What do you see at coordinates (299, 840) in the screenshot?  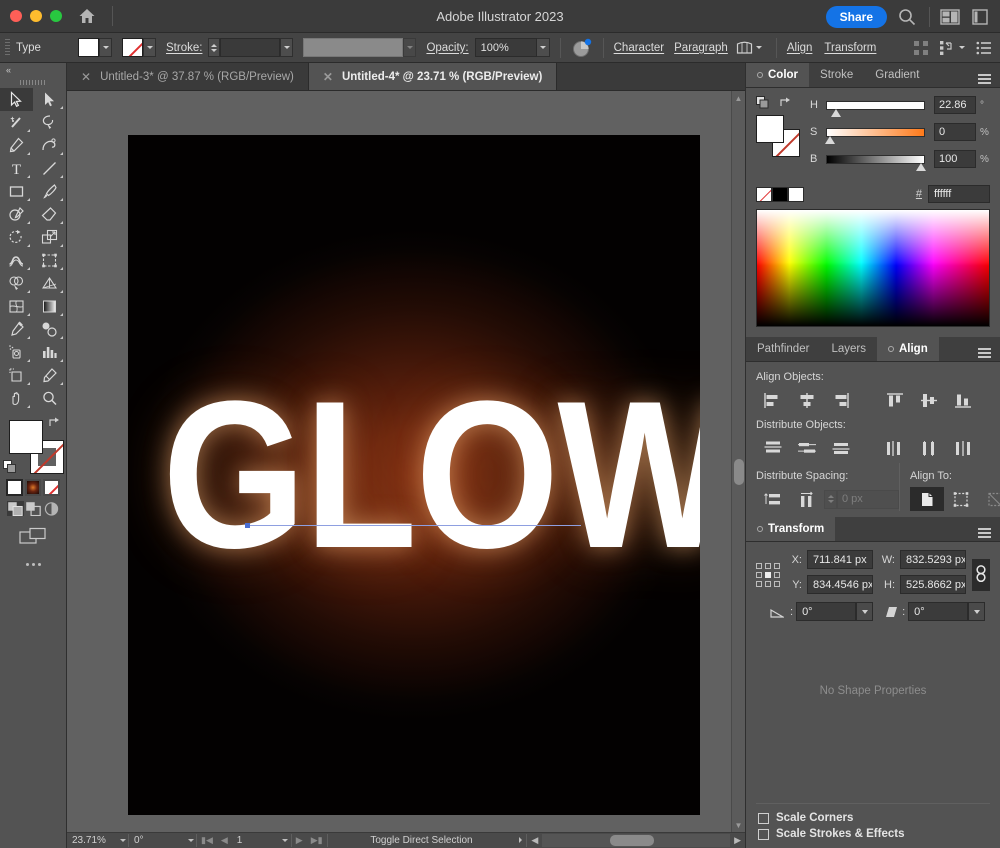 I see `next-artboard-button: ▶` at bounding box center [299, 840].